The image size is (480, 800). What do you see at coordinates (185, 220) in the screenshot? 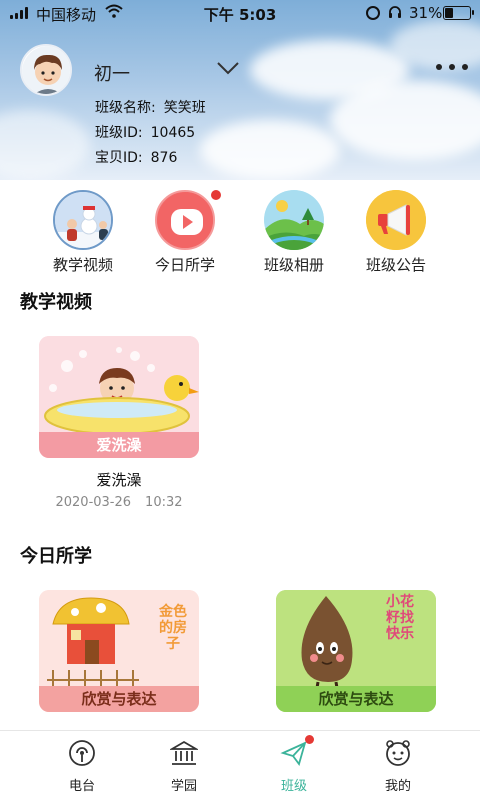
I see `play-icon` at bounding box center [185, 220].